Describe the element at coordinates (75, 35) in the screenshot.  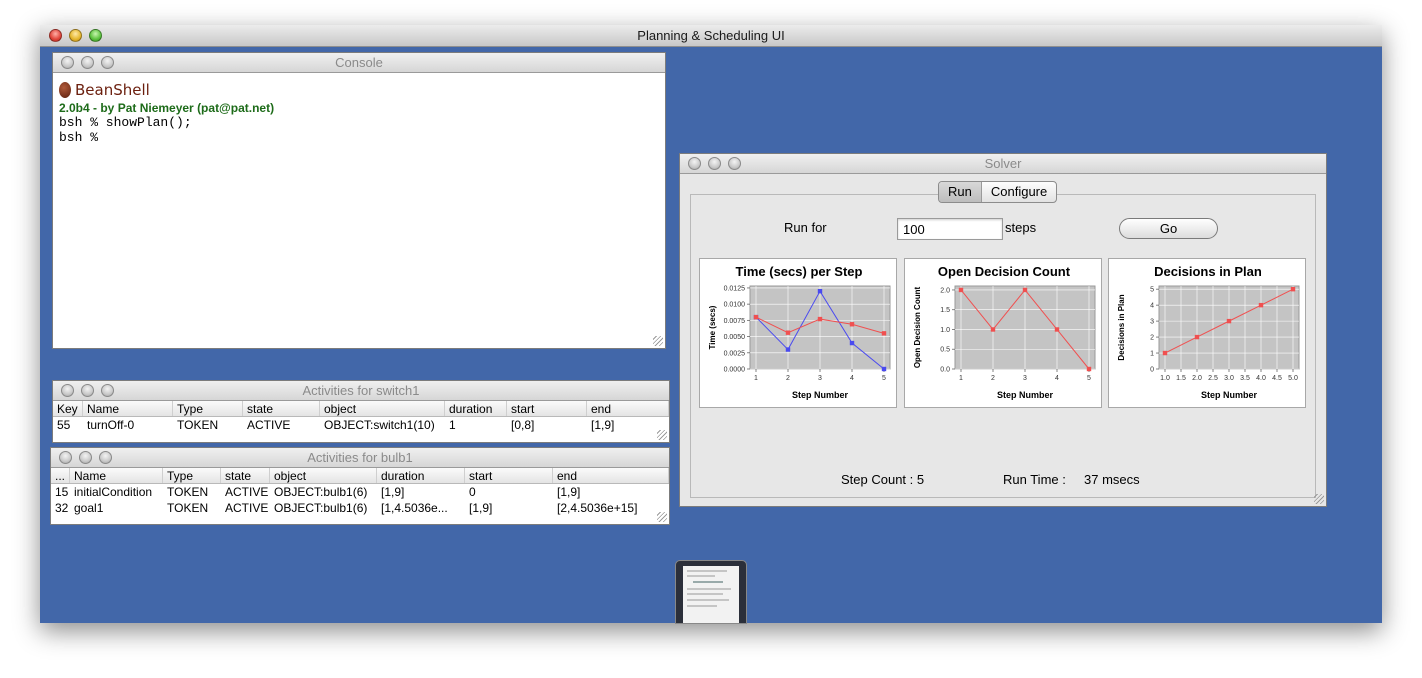
I see `minimize-button` at that location.